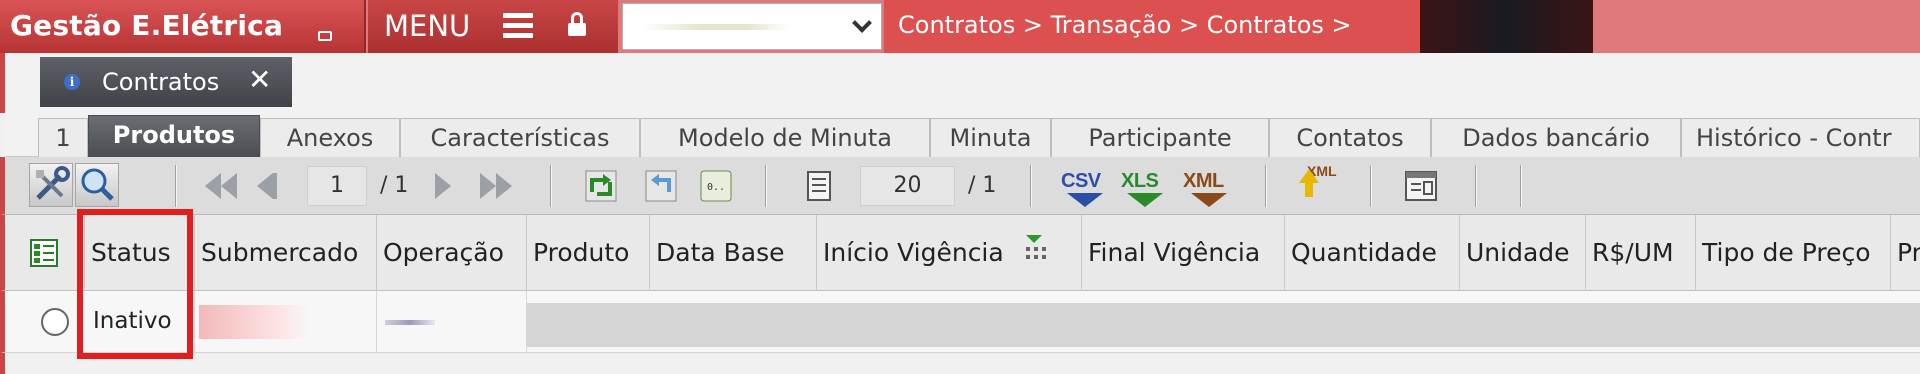  I want to click on tab-participante: Participante, so click(1160, 137).